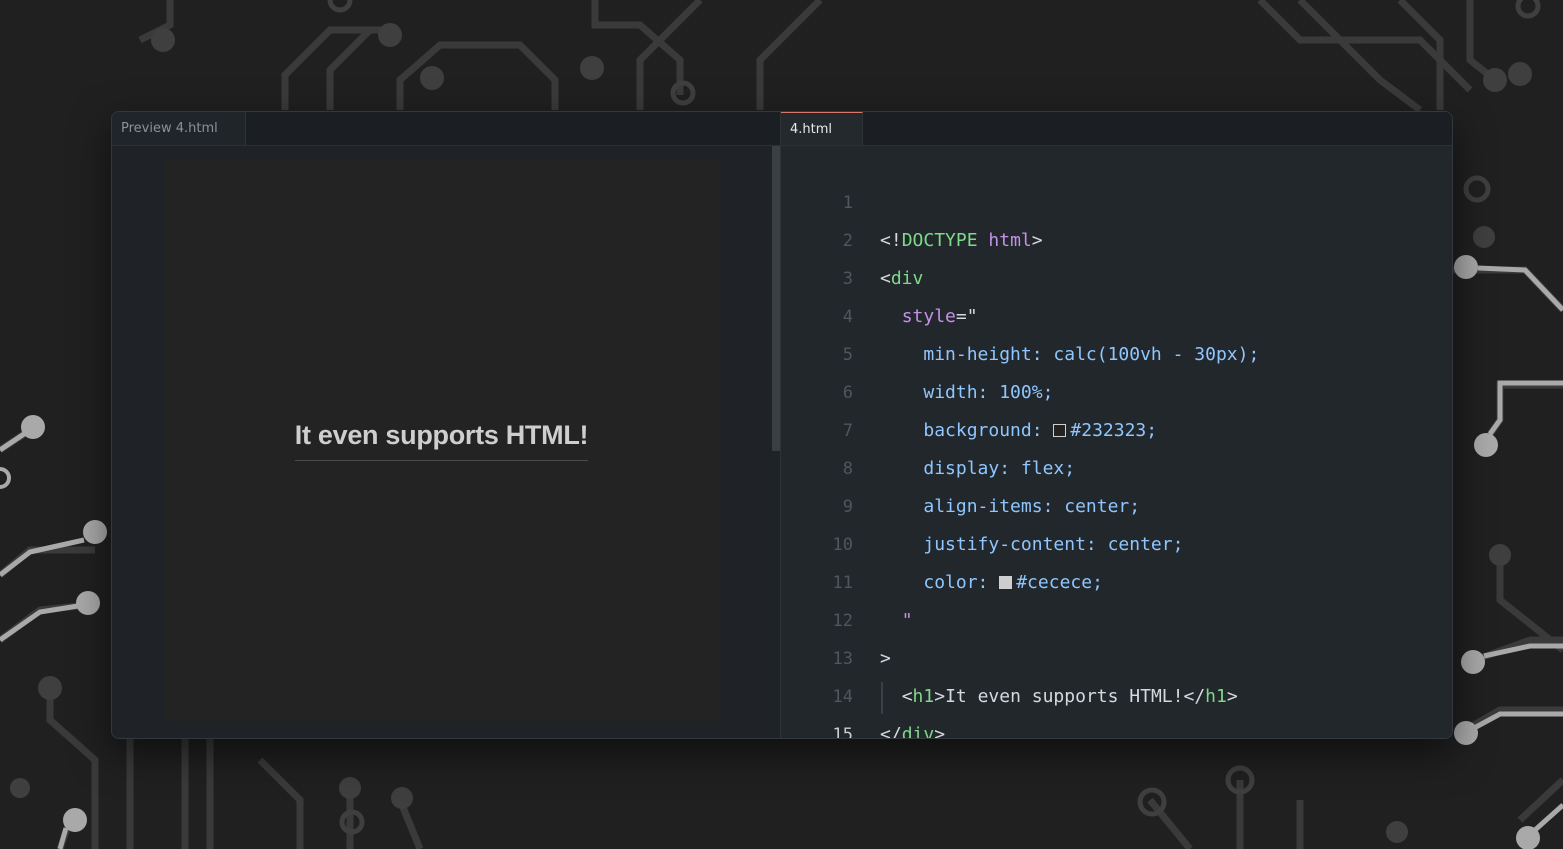 The width and height of the screenshot is (1563, 849). I want to click on code-text: </div>, so click(913, 731).